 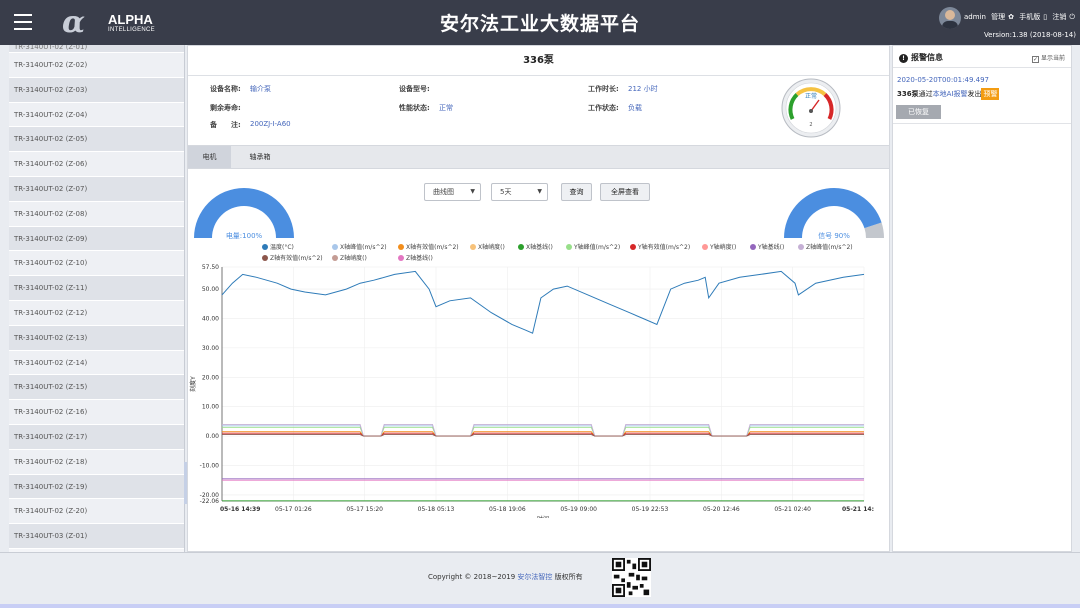 What do you see at coordinates (96, 140) in the screenshot?
I see `list-item: TR-3140UT-02 (Z-05)` at bounding box center [96, 140].